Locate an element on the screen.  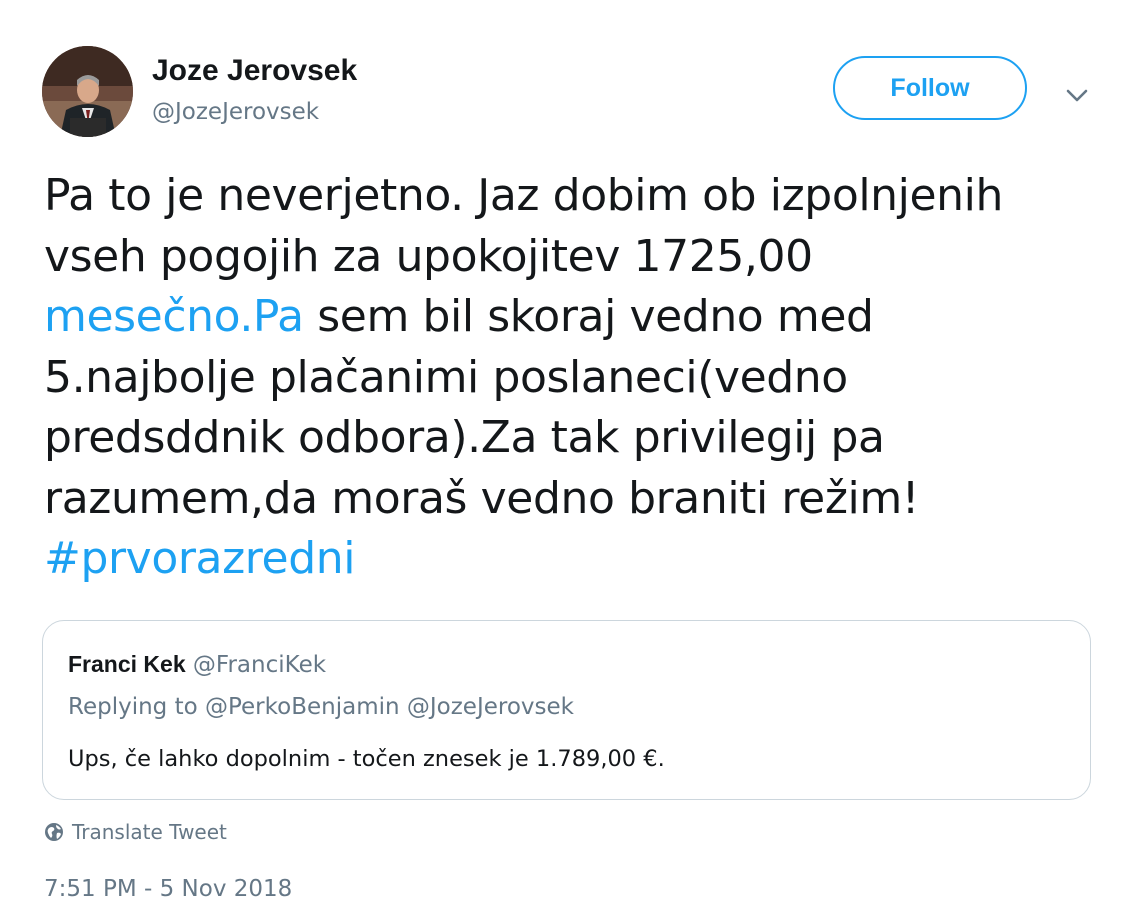
tweet-text-segment: predsddnik odbora).Za tak privilegij pa is located at coordinates (464, 437).